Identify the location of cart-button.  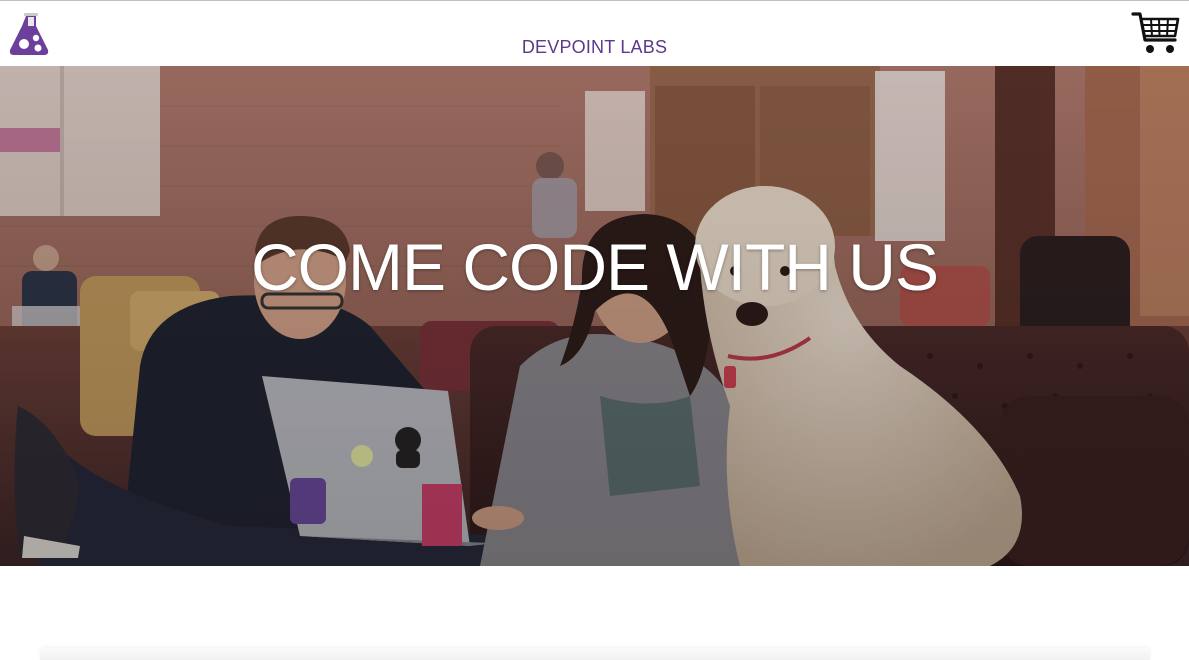
(1156, 34).